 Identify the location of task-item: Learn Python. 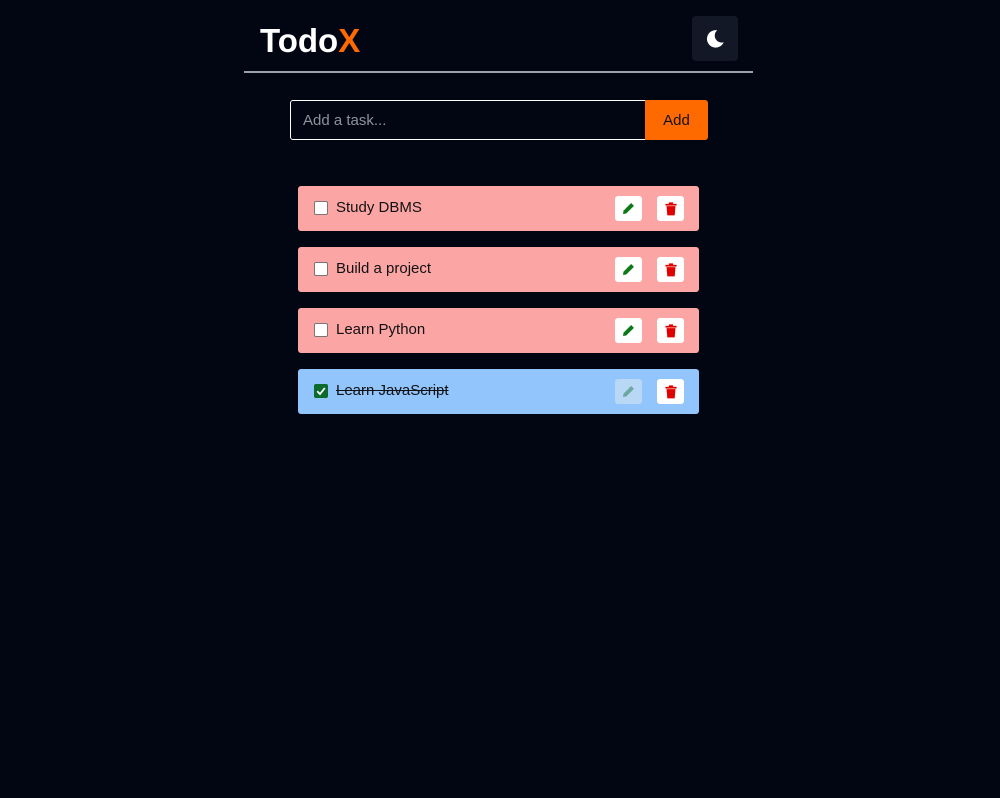
(498, 330).